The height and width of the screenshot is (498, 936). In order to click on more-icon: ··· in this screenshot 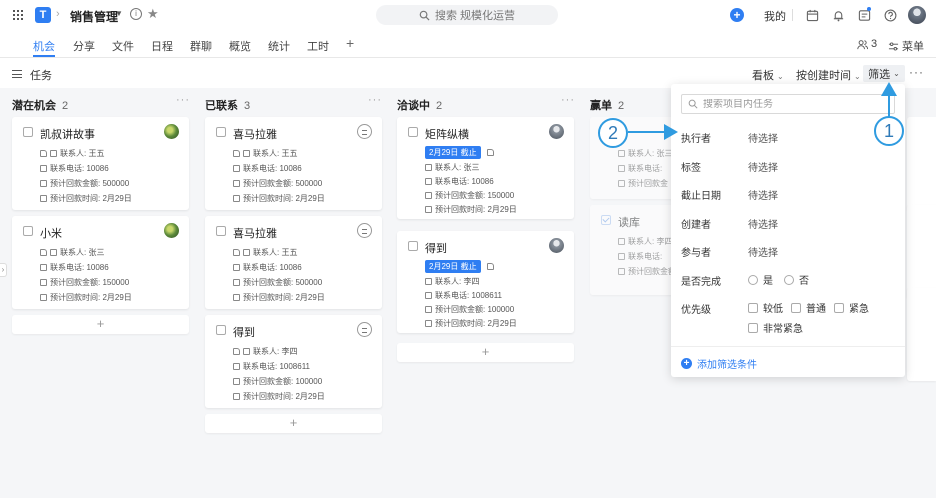, I will do `click(916, 72)`.